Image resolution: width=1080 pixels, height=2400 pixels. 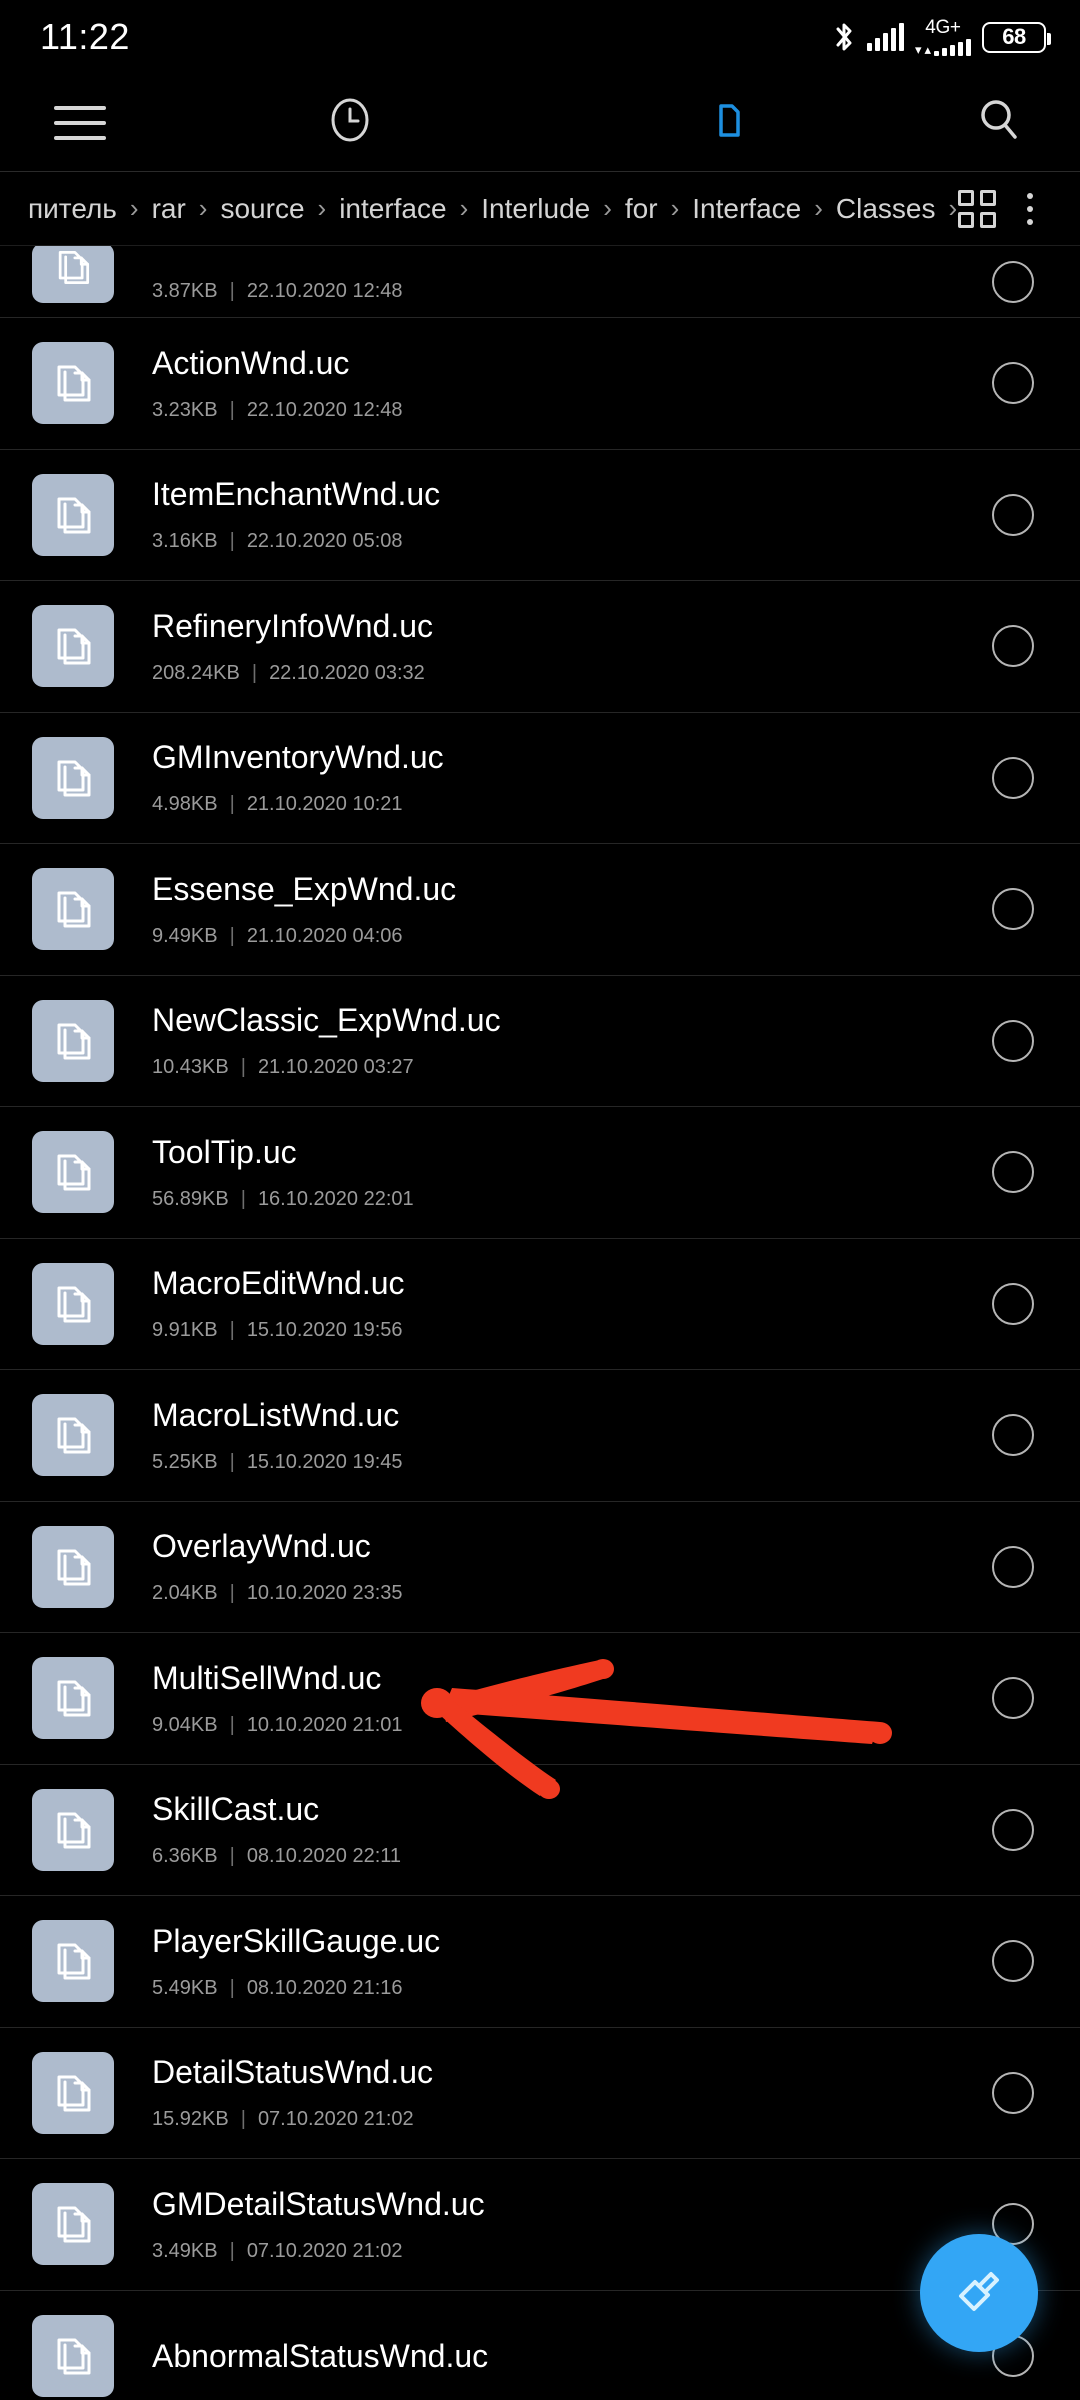 I want to click on file-meta: SkillCast.uc 6.36KB | 08.10.2020 22:11, so click(x=553, y=1829).